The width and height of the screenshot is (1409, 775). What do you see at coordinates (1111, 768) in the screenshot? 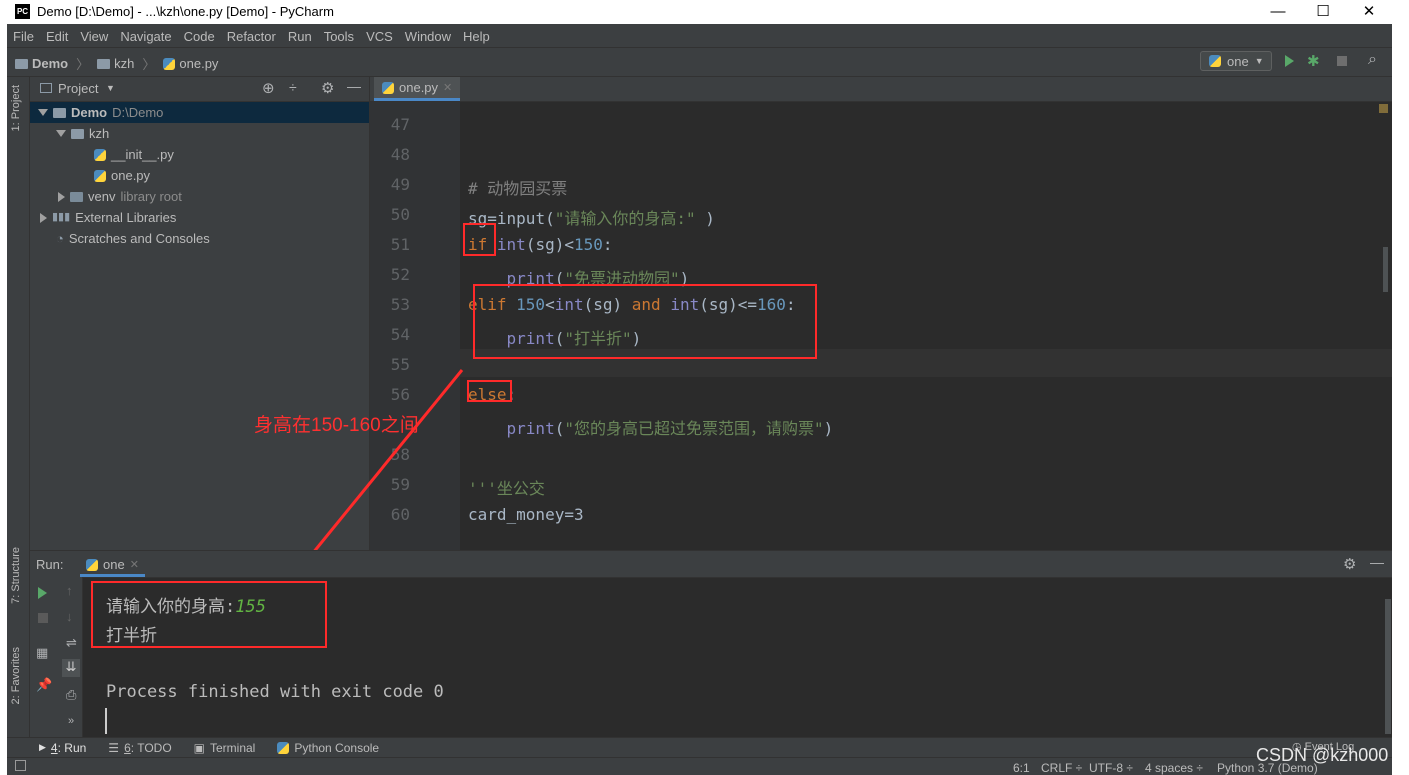
I see `file-encoding: UTF-8 ÷` at bounding box center [1111, 768].